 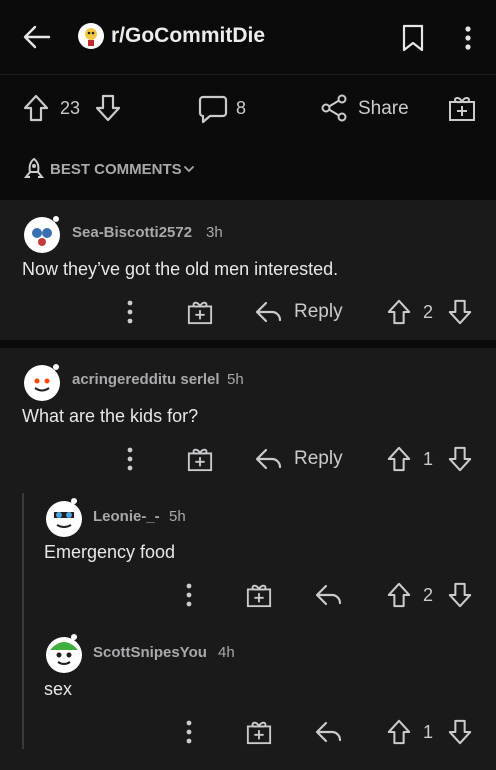 I want to click on comment-count: 8, so click(x=241, y=108).